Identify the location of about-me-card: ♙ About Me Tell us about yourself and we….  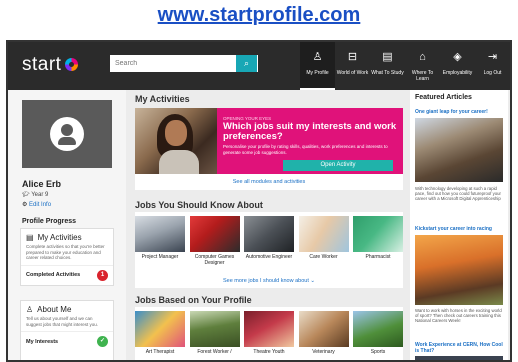
(67, 330).